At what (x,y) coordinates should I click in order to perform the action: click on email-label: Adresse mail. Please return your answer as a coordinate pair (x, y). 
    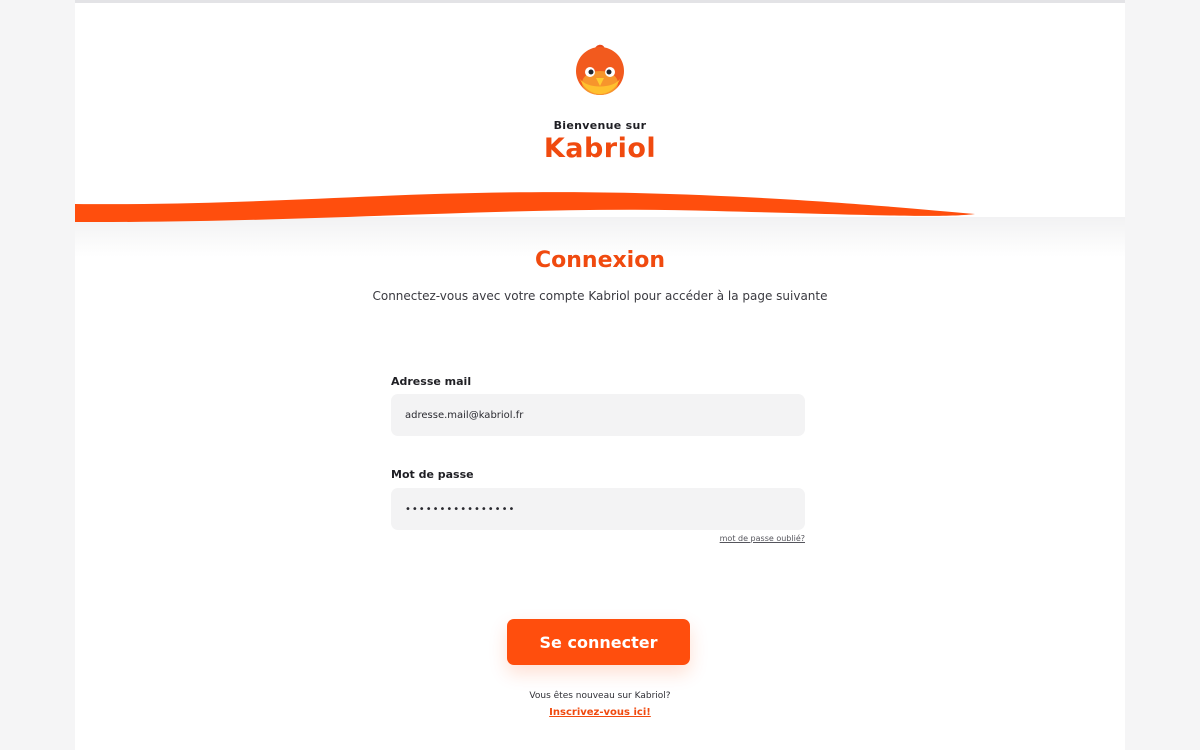
    Looking at the image, I should click on (431, 381).